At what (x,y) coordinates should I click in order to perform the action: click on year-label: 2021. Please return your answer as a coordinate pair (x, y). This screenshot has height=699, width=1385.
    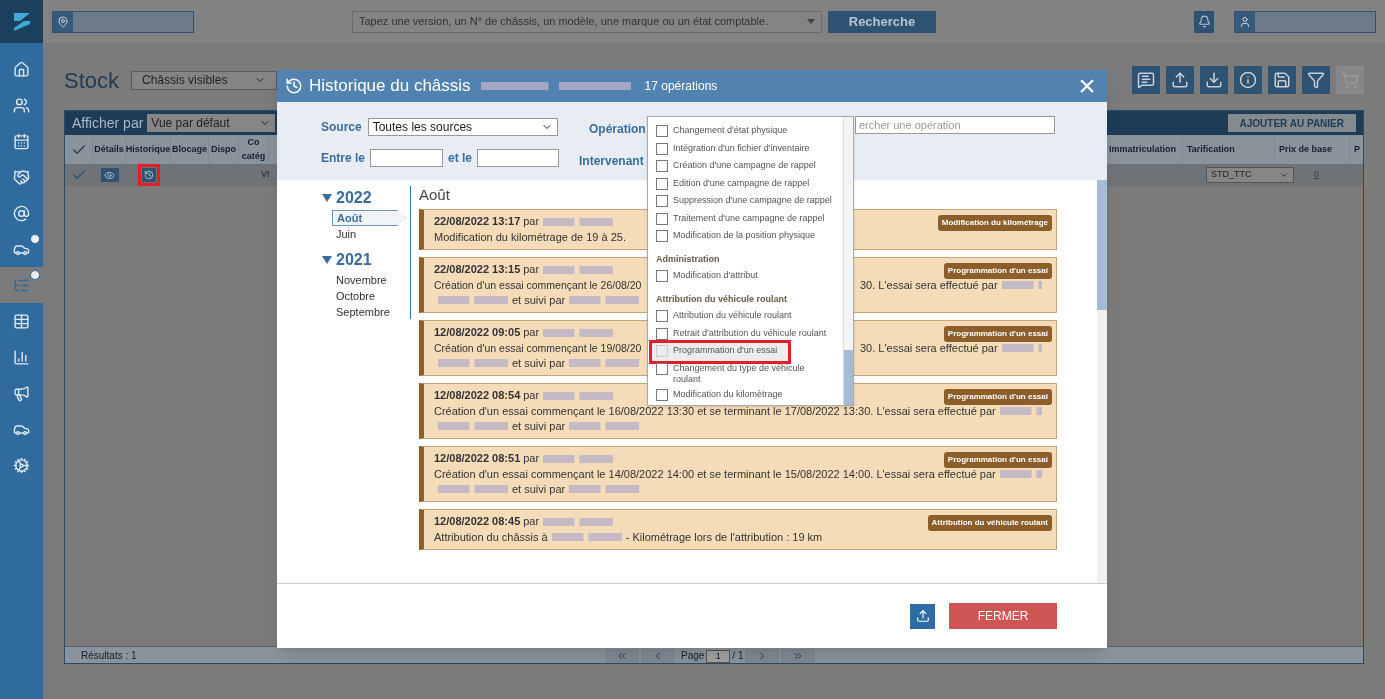
    Looking at the image, I should click on (354, 260).